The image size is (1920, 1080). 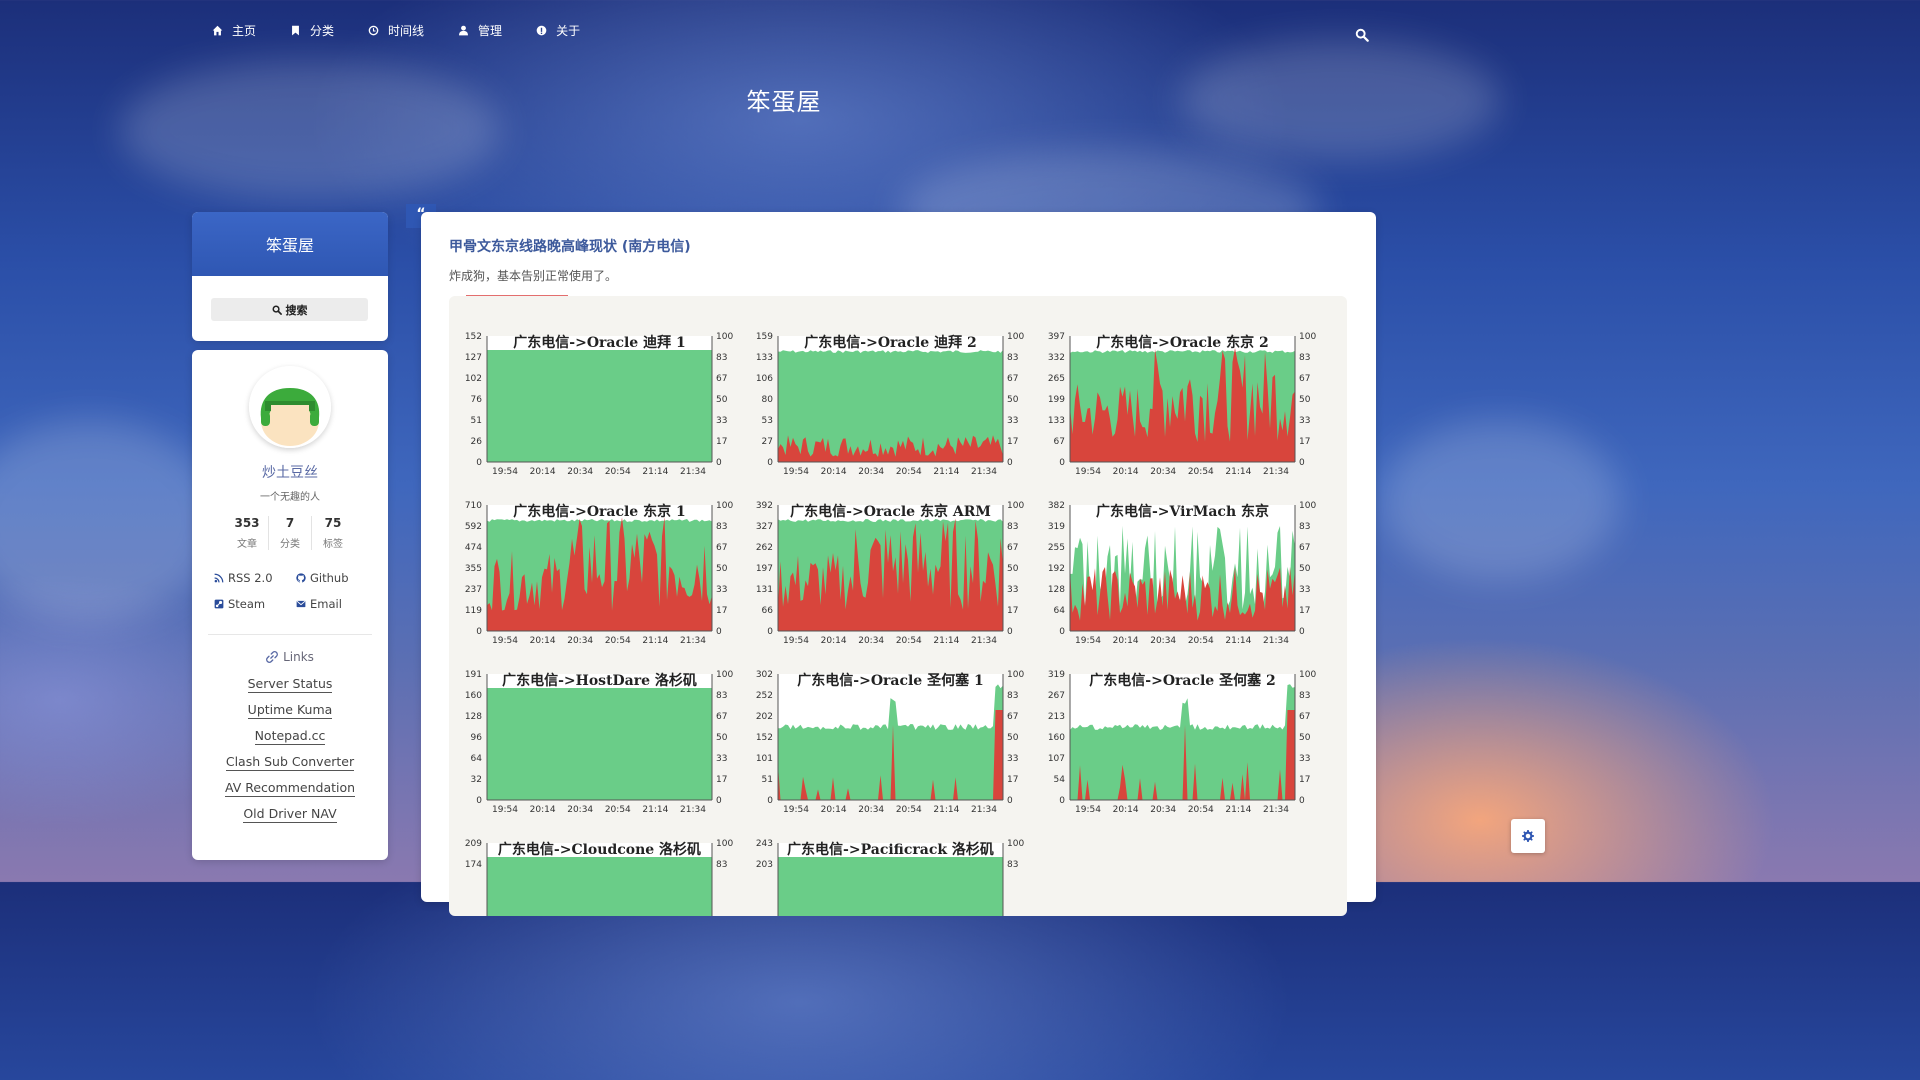 I want to click on stat-tags-label: 标签, so click(x=333, y=544).